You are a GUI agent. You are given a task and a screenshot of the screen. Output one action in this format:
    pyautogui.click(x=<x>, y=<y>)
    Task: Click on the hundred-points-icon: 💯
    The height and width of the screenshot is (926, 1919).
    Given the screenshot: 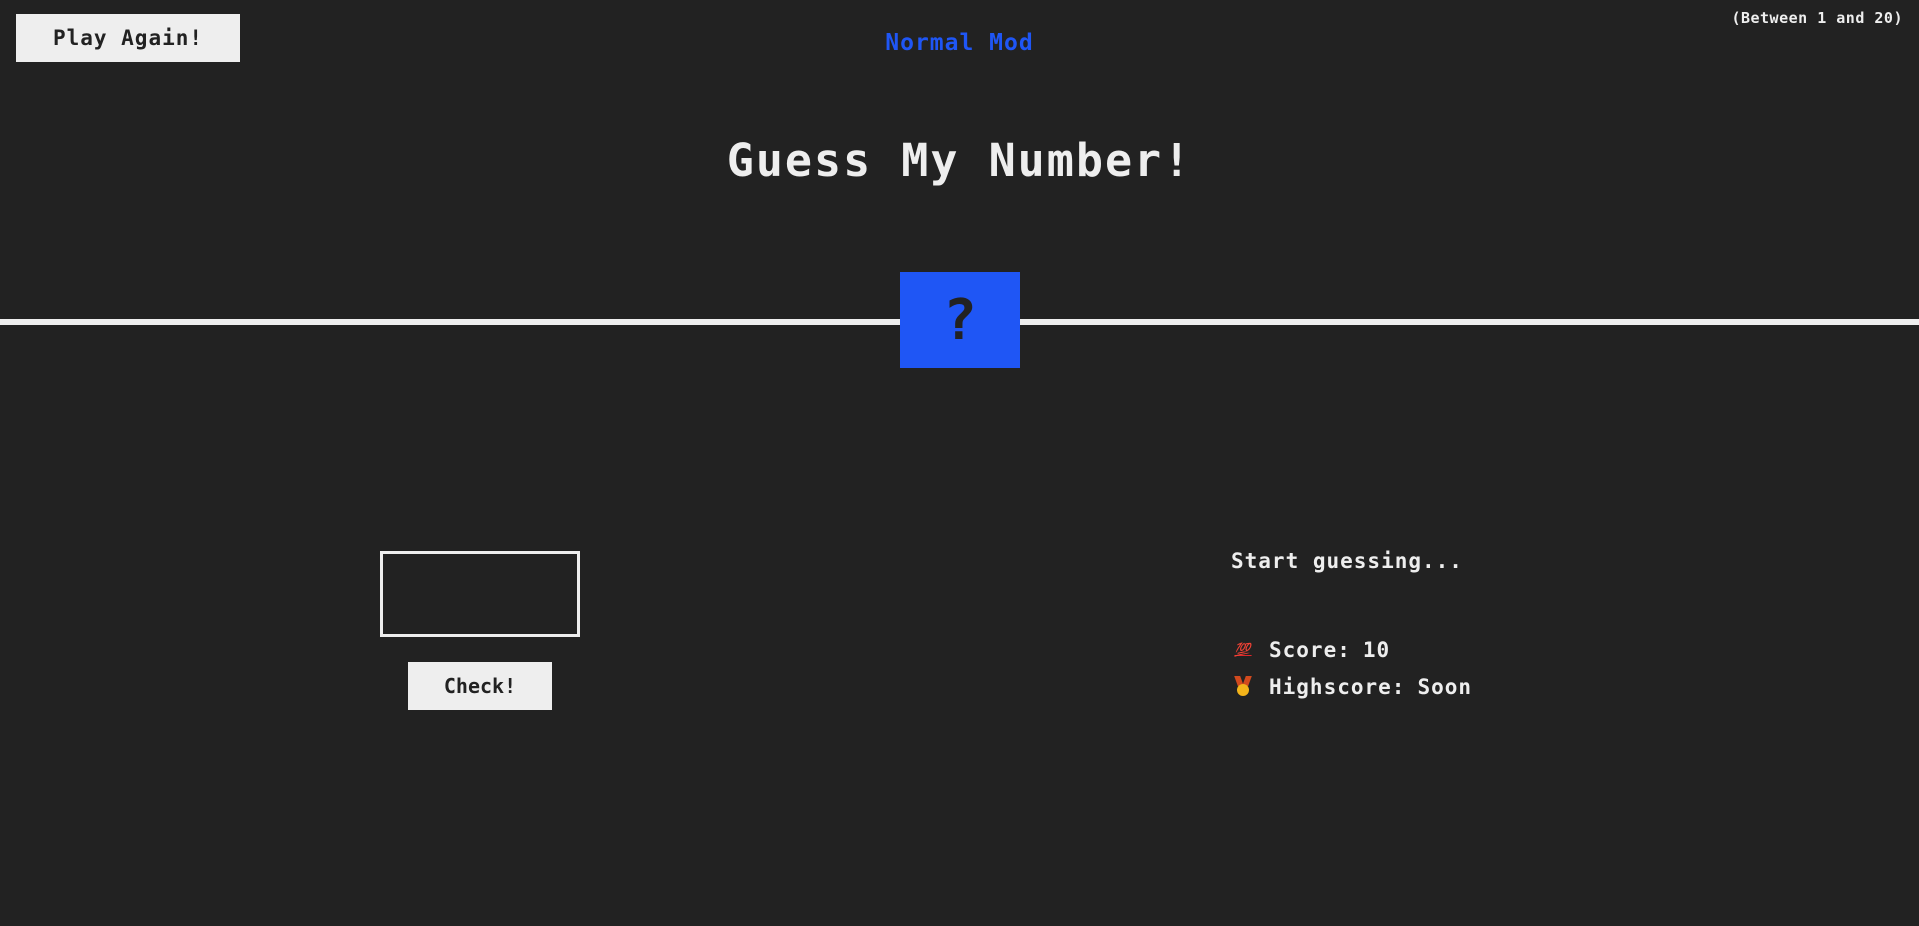 What is the action you would take?
    pyautogui.click(x=1243, y=650)
    